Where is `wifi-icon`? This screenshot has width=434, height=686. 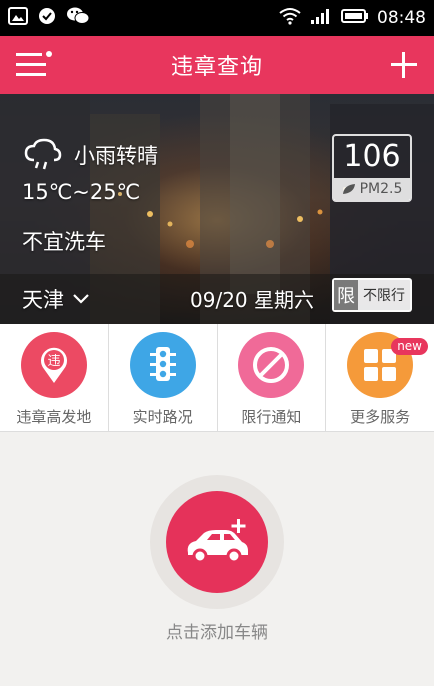 wifi-icon is located at coordinates (290, 18).